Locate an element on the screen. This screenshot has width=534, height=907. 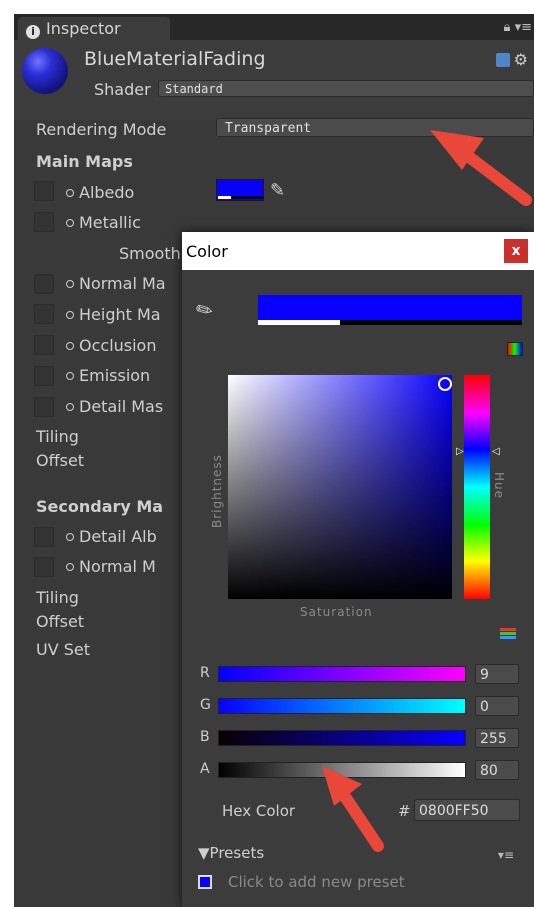
tiling2-label: Tiling is located at coordinates (57, 597).